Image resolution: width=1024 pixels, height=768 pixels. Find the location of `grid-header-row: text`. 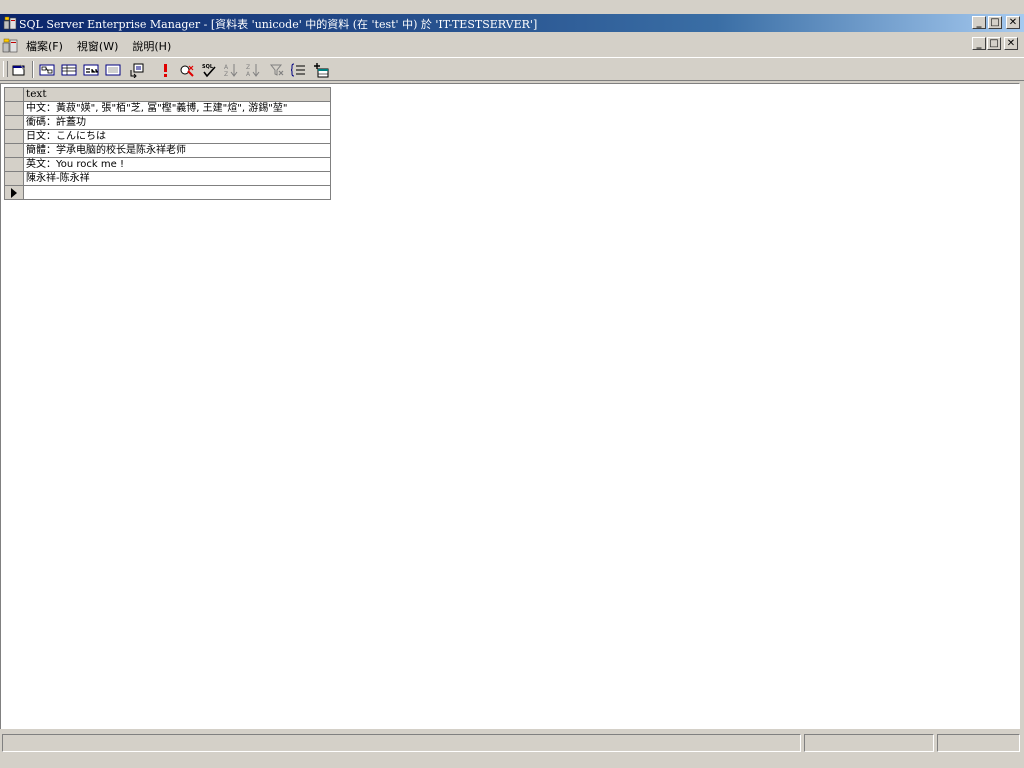

grid-header-row: text is located at coordinates (167, 94).